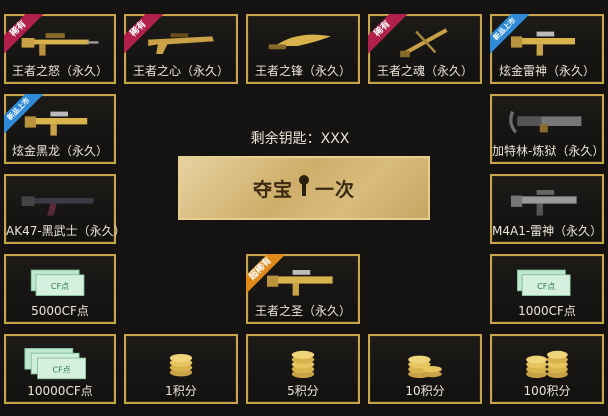 This screenshot has width=608, height=416. I want to click on prize-cf5000: CF点 5000CF点, so click(60, 289).